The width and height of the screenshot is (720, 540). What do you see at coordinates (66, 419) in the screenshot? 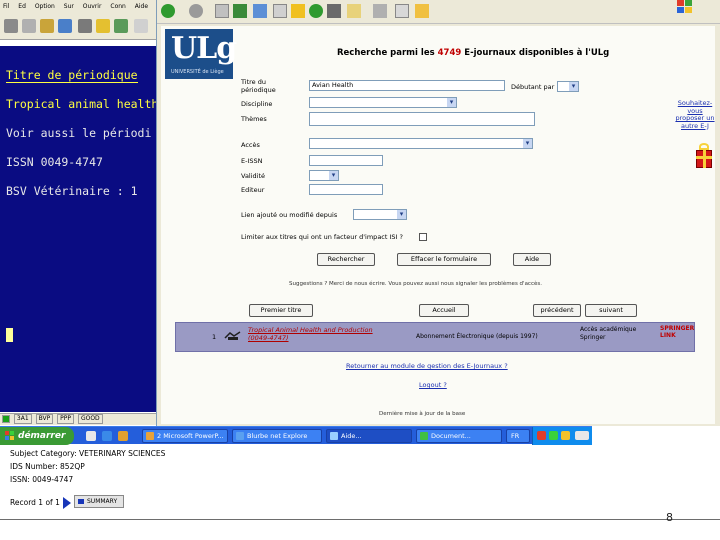
I see `status-item: PPP` at bounding box center [66, 419].